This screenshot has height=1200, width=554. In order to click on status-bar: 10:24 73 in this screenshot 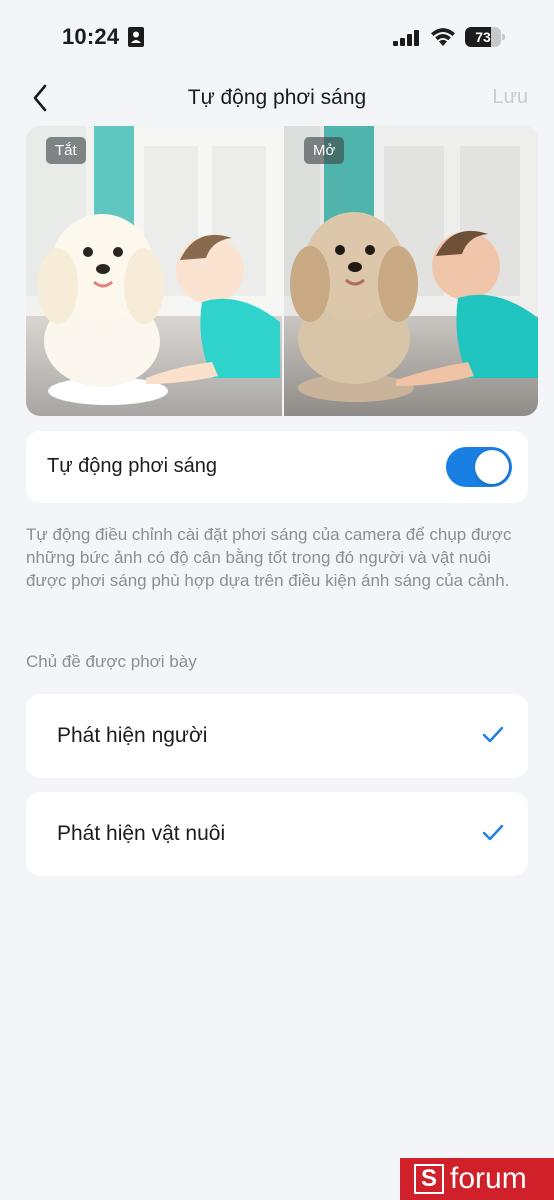, I will do `click(277, 38)`.